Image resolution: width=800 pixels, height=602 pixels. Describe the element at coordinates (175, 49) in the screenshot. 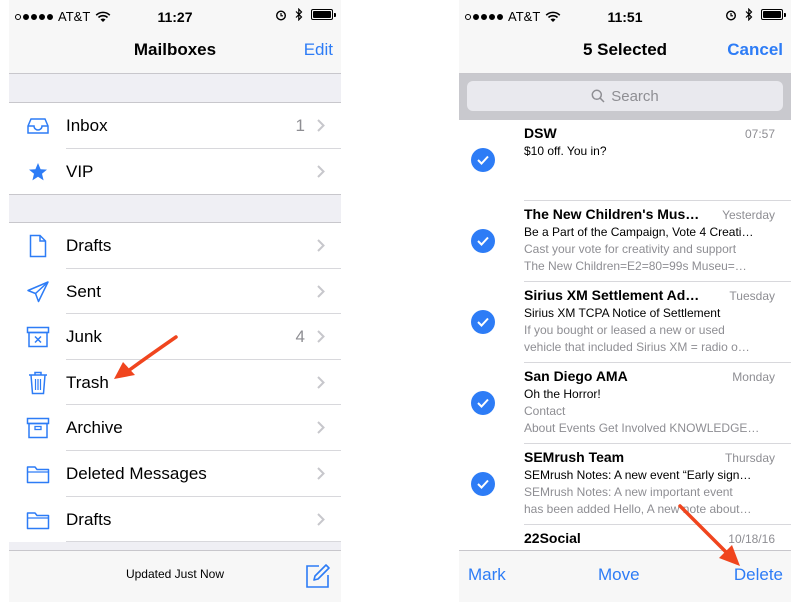

I see `page-title: Mailboxes` at that location.